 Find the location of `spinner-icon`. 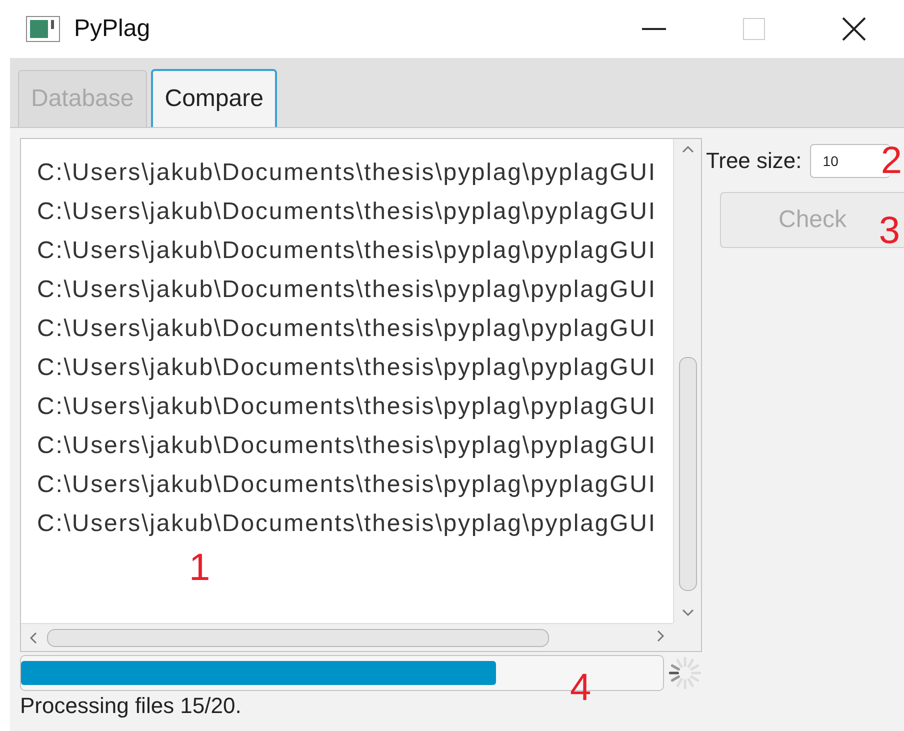

spinner-icon is located at coordinates (685, 673).